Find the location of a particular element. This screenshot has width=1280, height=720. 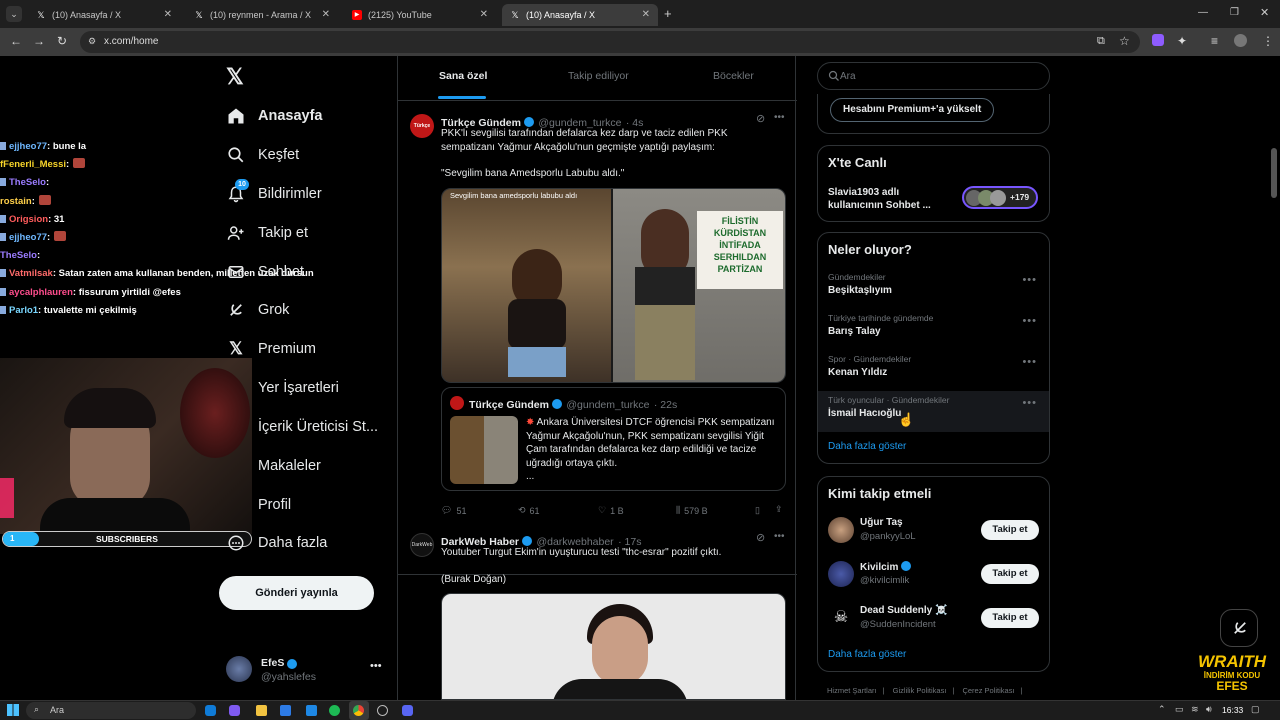

tab-bugs: Böcekler is located at coordinates (733, 76).